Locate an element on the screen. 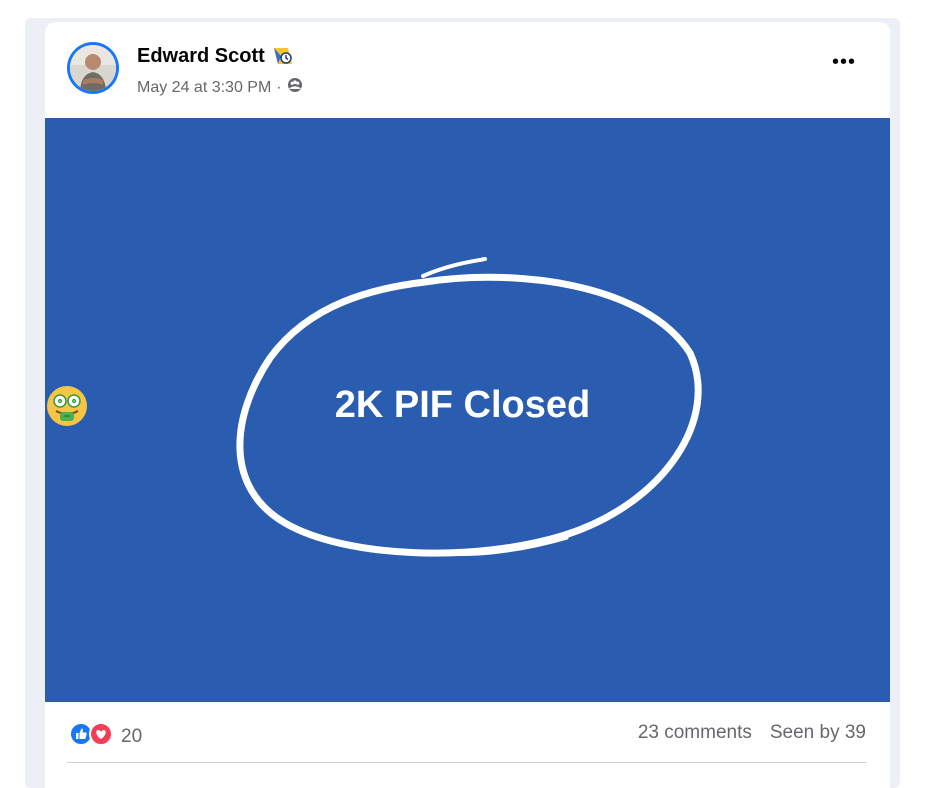  footer-divider is located at coordinates (467, 762).